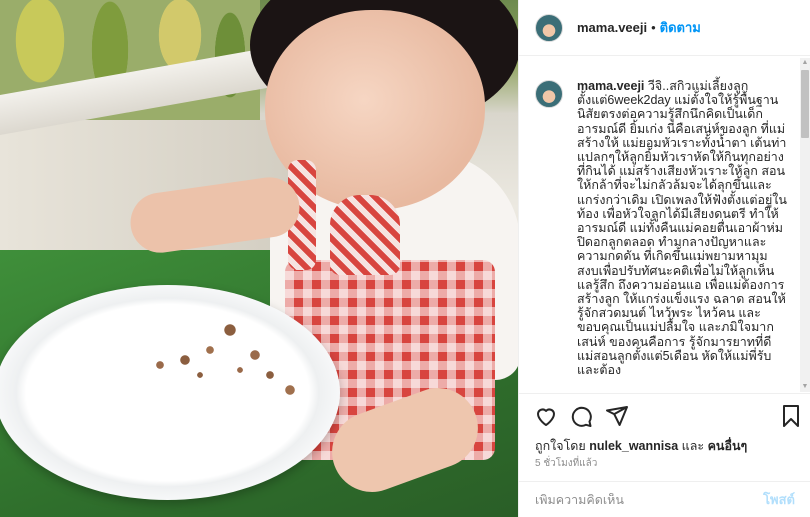  What do you see at coordinates (680, 27) in the screenshot?
I see `follow-button: ติดตาม` at bounding box center [680, 27].